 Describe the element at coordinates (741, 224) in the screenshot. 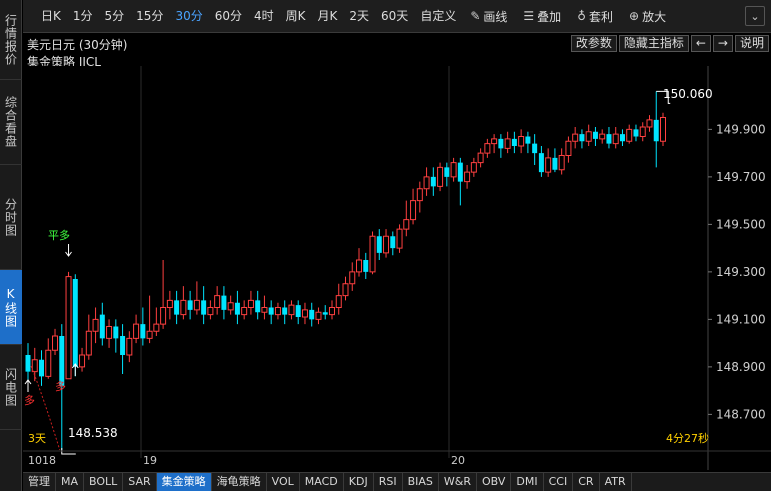

I see `y-tick-label: 149.500` at that location.